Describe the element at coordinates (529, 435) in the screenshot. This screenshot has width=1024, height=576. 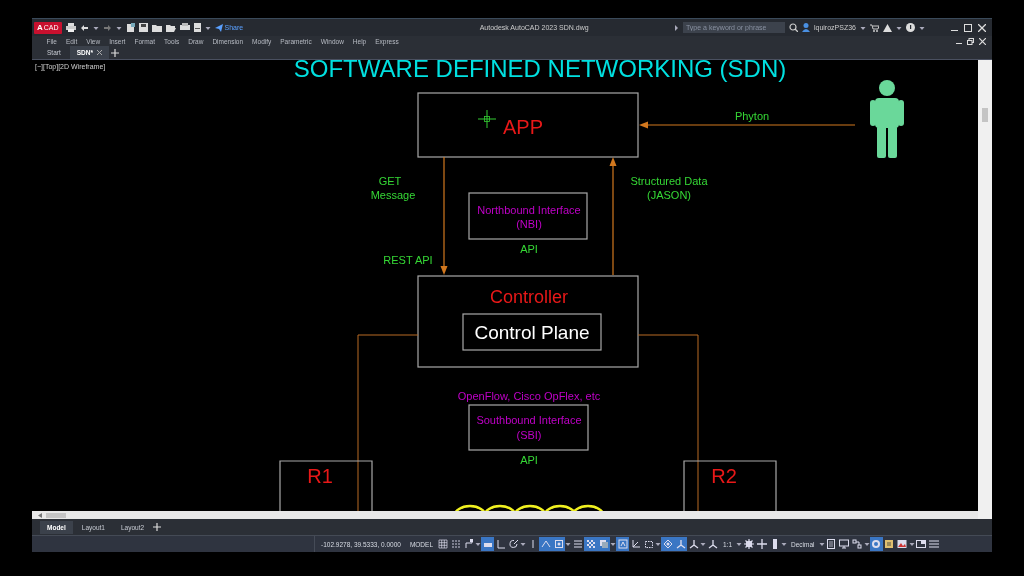
I see `interface-label: (SBI)` at that location.